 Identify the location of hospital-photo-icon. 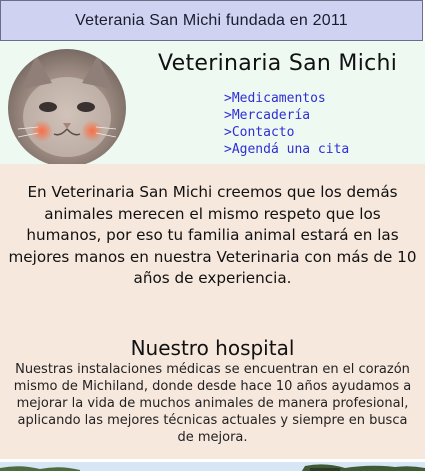
(212, 466).